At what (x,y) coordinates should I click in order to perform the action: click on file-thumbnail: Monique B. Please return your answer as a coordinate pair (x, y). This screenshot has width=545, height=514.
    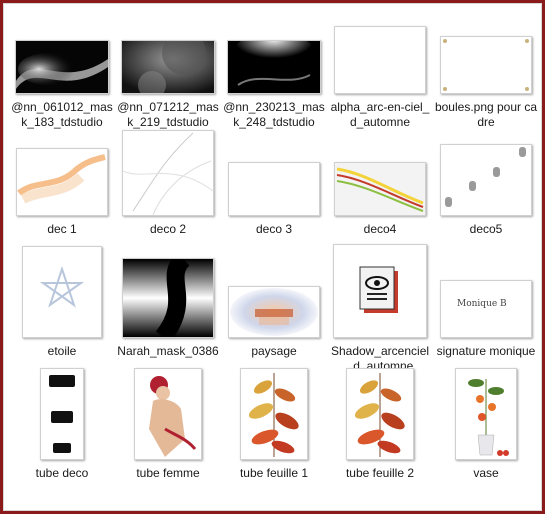
    Looking at the image, I should click on (486, 309).